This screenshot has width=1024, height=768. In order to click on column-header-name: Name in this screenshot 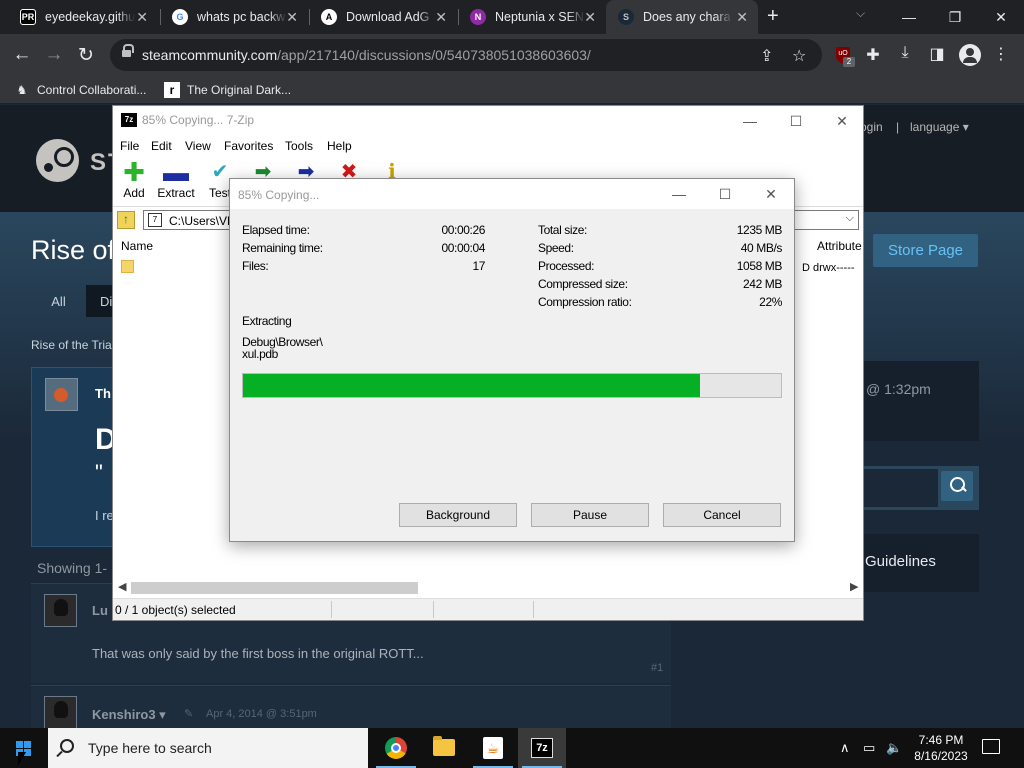, I will do `click(137, 246)`.